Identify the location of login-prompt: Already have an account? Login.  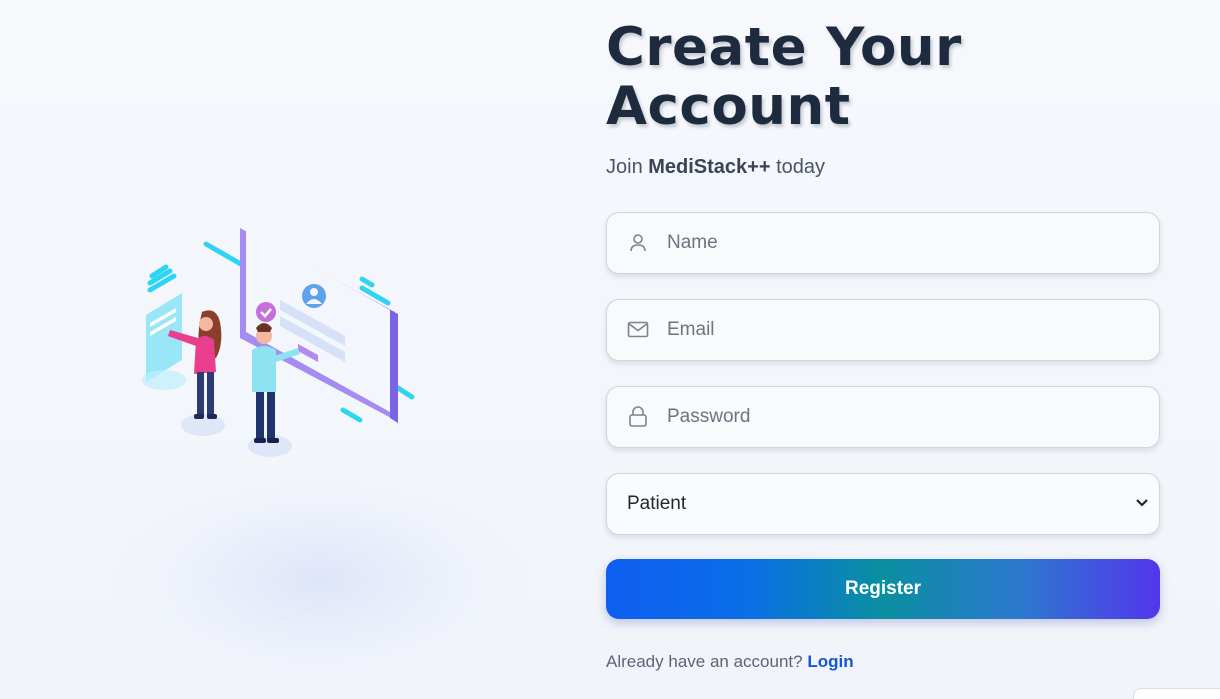
(730, 662).